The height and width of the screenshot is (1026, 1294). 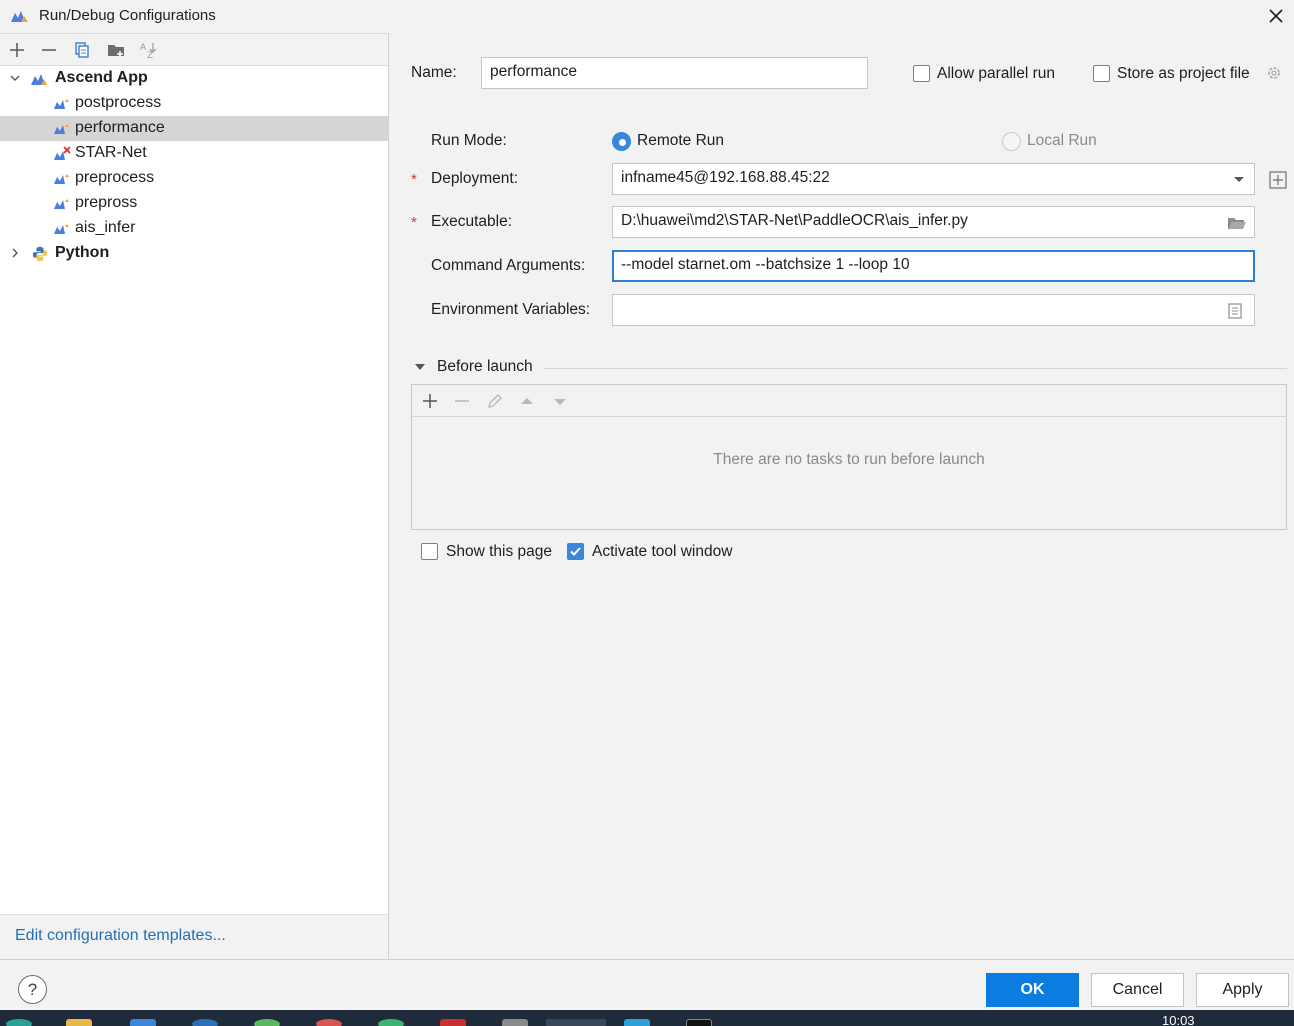 What do you see at coordinates (647, 16) in the screenshot?
I see `title-bar: Run/Debug Configurations` at bounding box center [647, 16].